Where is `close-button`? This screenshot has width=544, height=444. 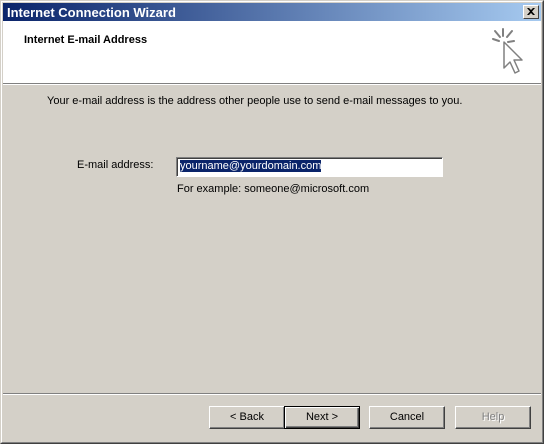 close-button is located at coordinates (531, 12).